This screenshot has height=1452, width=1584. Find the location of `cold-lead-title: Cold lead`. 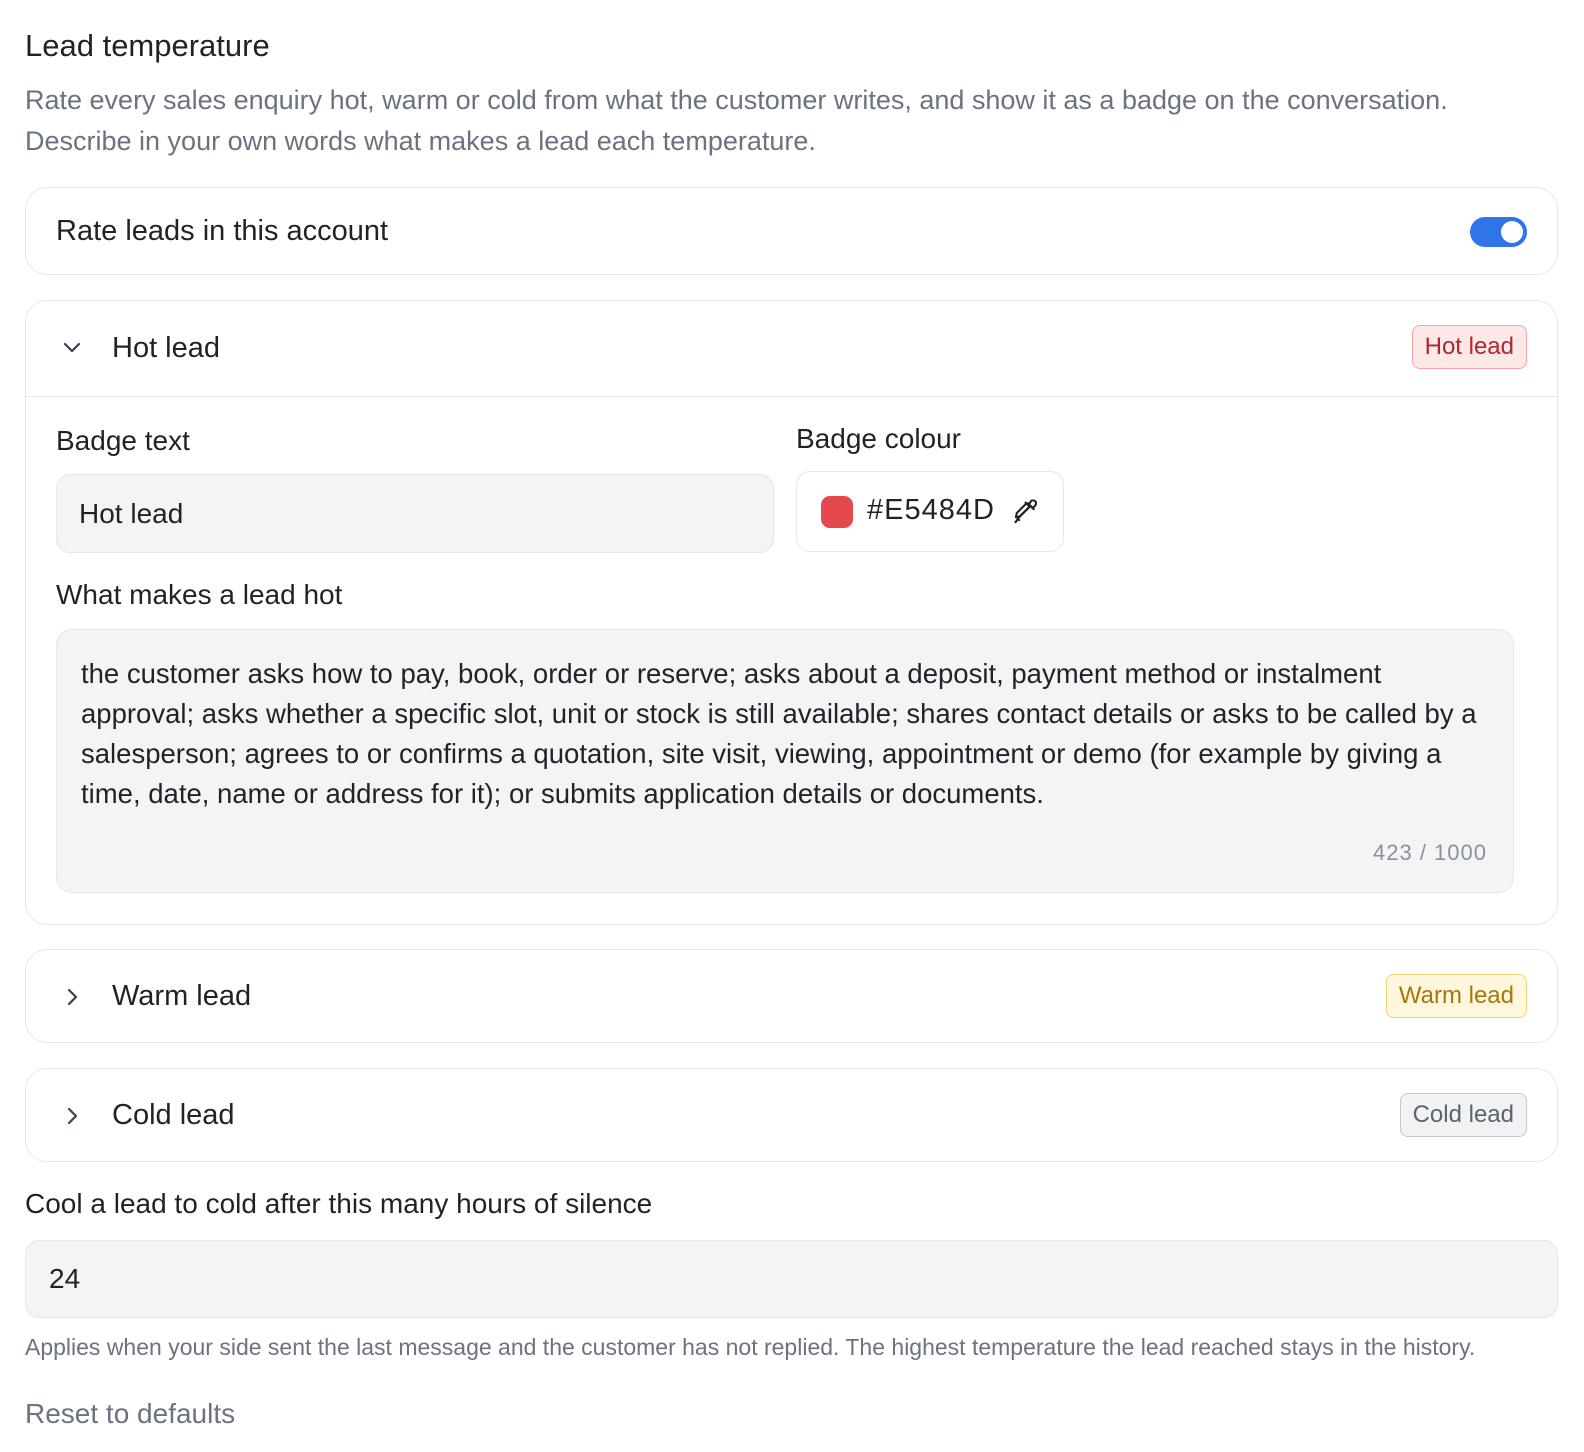

cold-lead-title: Cold lead is located at coordinates (173, 1115).